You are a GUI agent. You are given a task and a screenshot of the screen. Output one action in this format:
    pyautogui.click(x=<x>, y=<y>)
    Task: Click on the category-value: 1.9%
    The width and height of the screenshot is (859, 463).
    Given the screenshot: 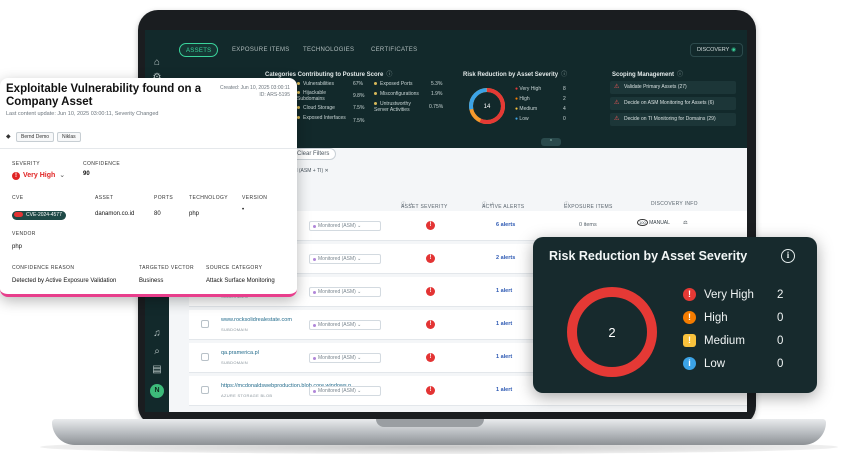 What is the action you would take?
    pyautogui.click(x=437, y=94)
    